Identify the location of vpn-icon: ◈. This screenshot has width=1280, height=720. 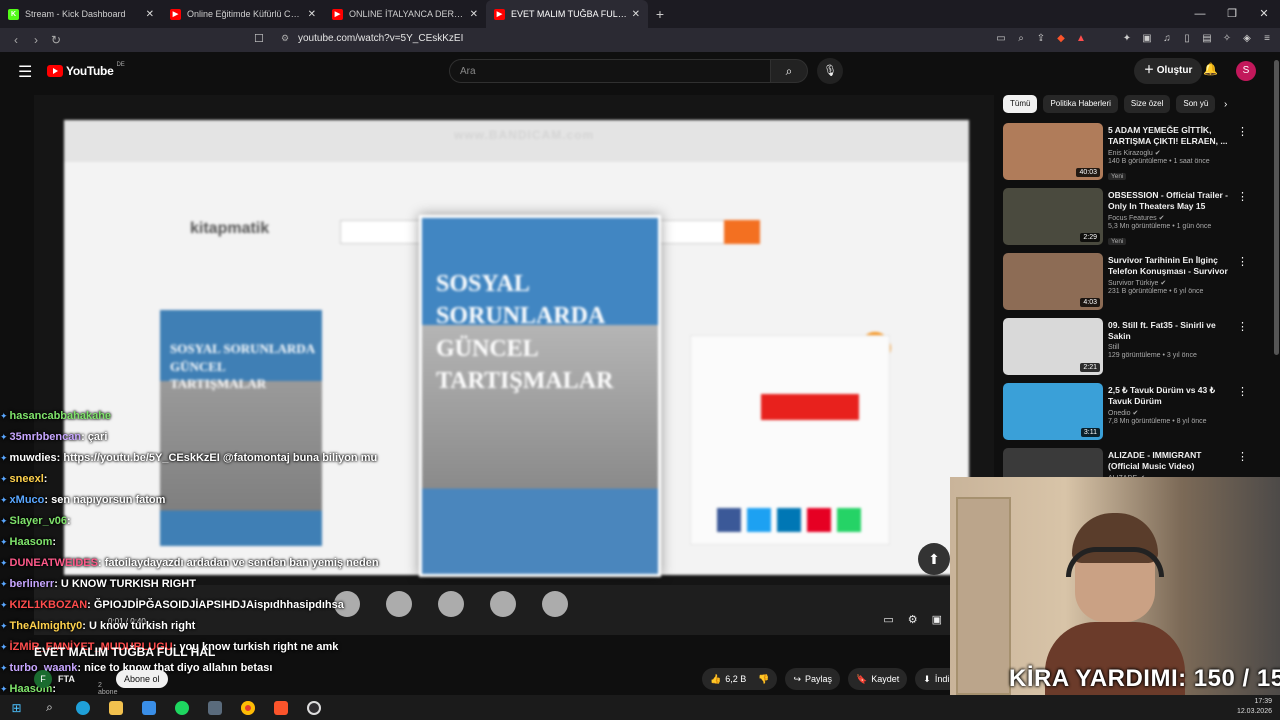
(1247, 39).